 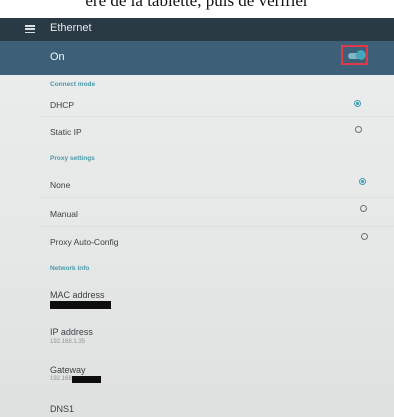 I want to click on radio-dhcp, so click(x=357, y=103).